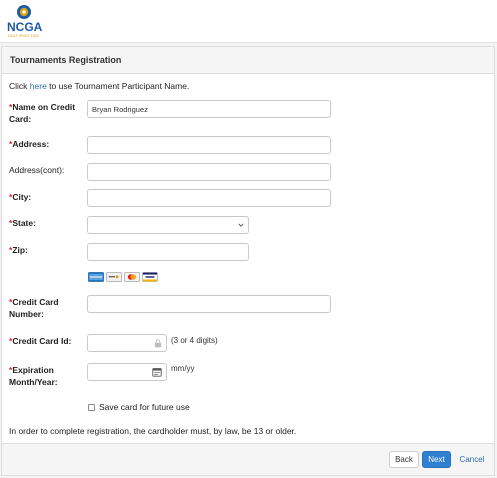 This screenshot has height=478, width=497. What do you see at coordinates (96, 277) in the screenshot?
I see `amex-card-icon` at bounding box center [96, 277].